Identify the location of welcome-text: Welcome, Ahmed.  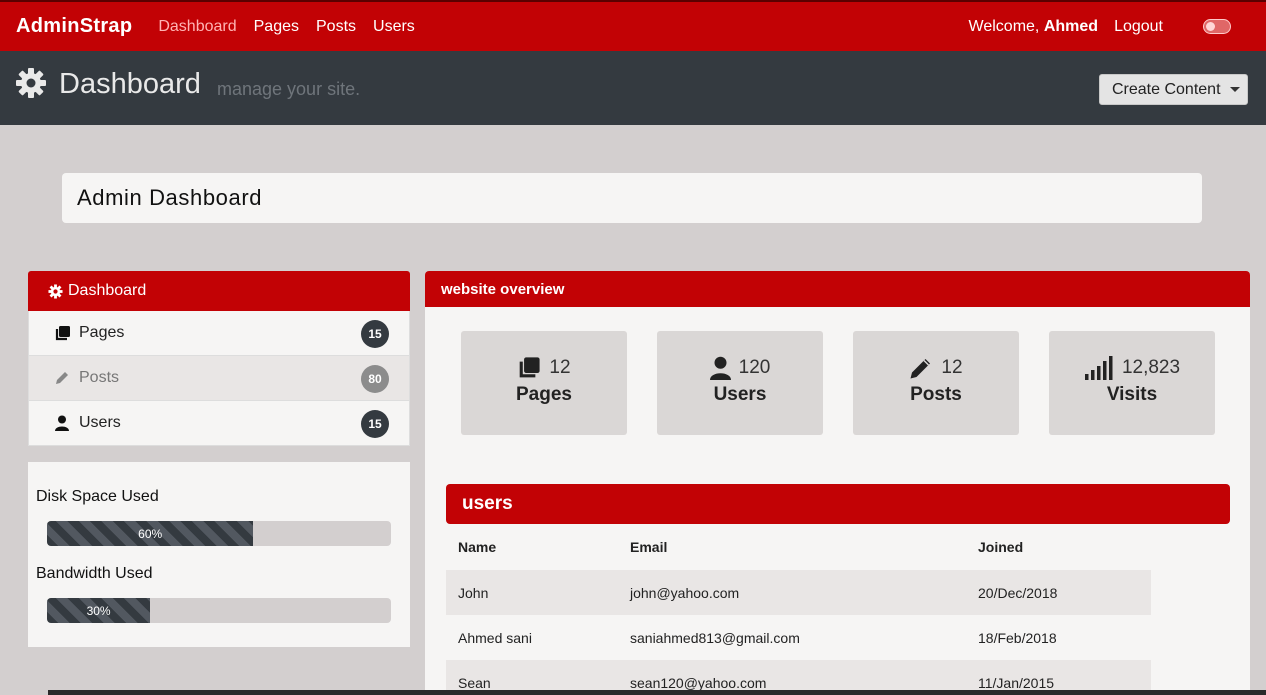
(1034, 27).